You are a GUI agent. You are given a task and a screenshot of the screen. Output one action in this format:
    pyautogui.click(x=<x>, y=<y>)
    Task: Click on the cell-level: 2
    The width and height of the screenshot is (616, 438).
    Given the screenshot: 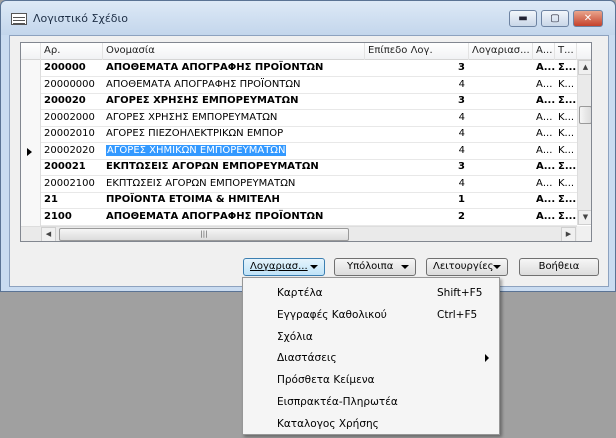 What is the action you would take?
    pyautogui.click(x=417, y=217)
    